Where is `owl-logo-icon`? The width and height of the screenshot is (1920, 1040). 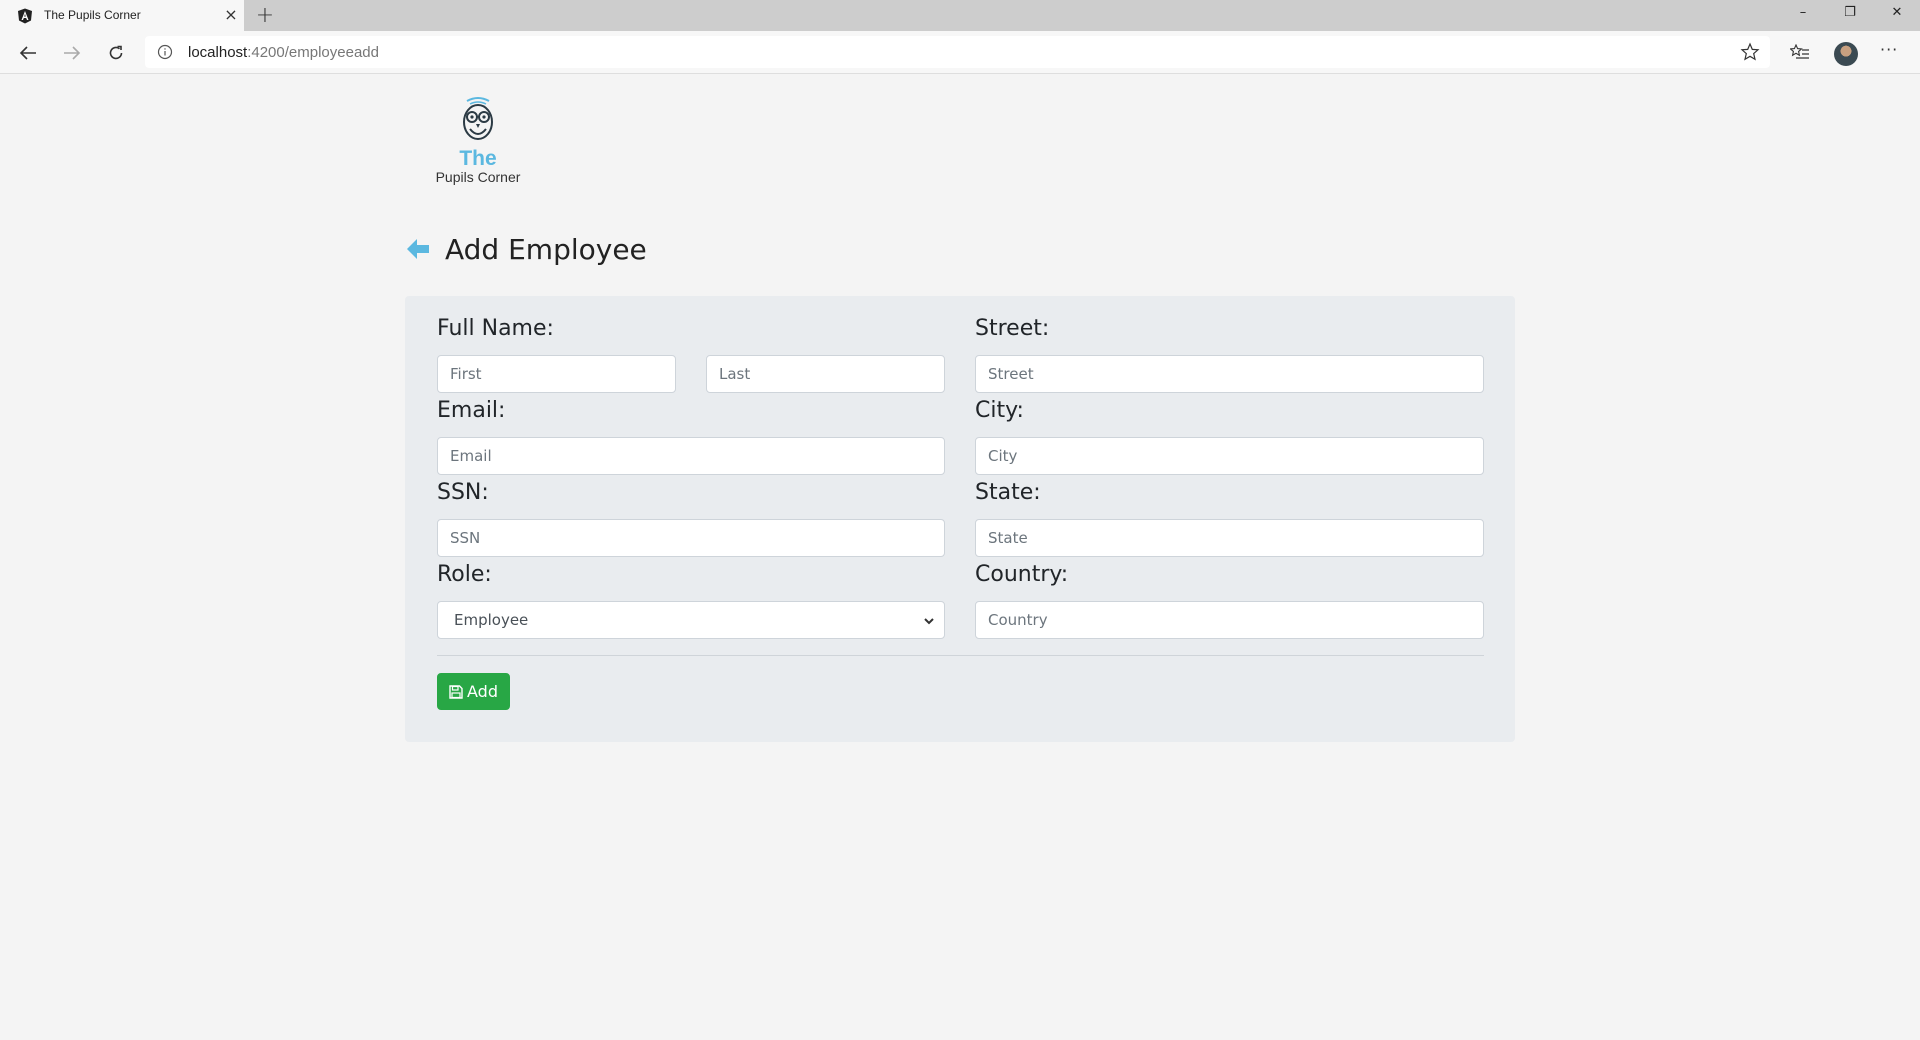 owl-logo-icon is located at coordinates (478, 118).